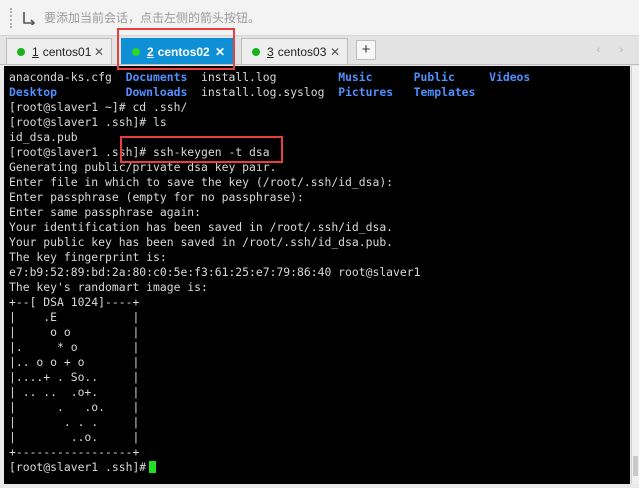  What do you see at coordinates (152, 18) in the screenshot?
I see `hint-text: 要添加当前会话，点击左侧的箭头按钮。` at bounding box center [152, 18].